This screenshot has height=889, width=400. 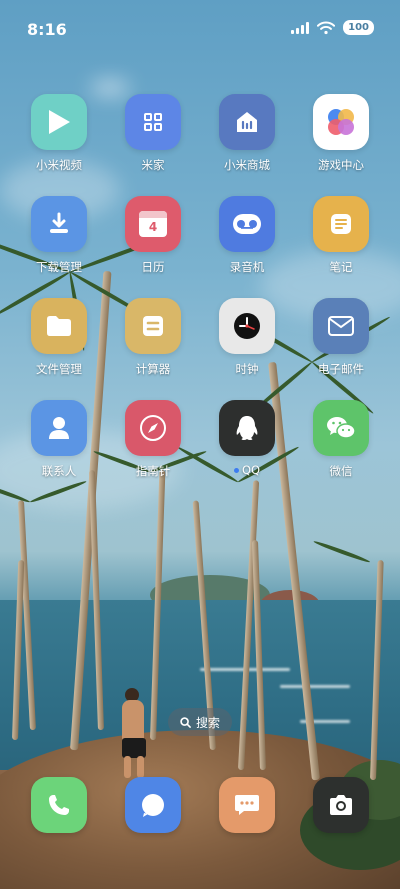 I want to click on app-calendar: 4 日历, so click(x=153, y=235).